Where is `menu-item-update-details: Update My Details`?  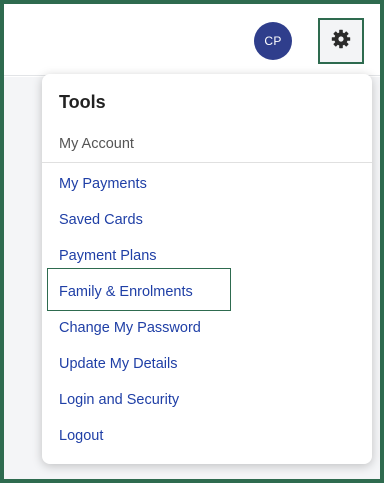 menu-item-update-details: Update My Details is located at coordinates (118, 364).